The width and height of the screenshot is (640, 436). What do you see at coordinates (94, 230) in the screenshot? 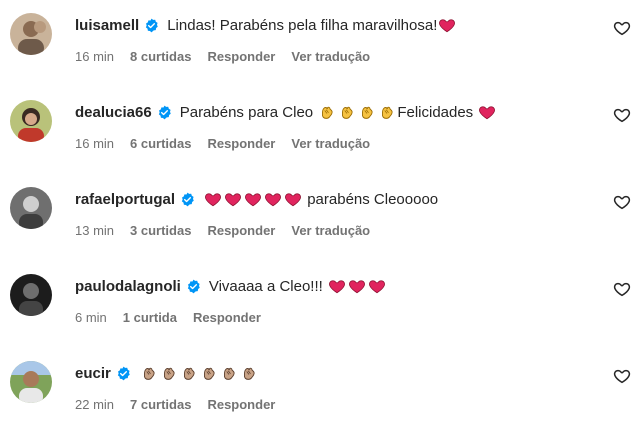
I see `timestamp: 13 min` at bounding box center [94, 230].